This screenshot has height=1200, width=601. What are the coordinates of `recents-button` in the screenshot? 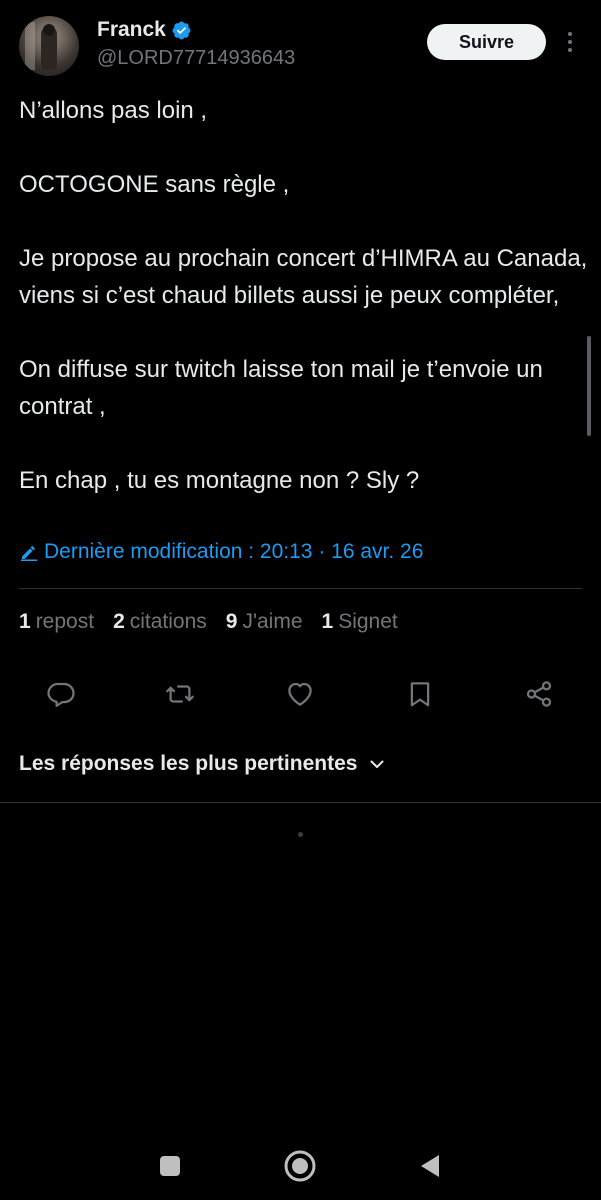 It's located at (170, 1166).